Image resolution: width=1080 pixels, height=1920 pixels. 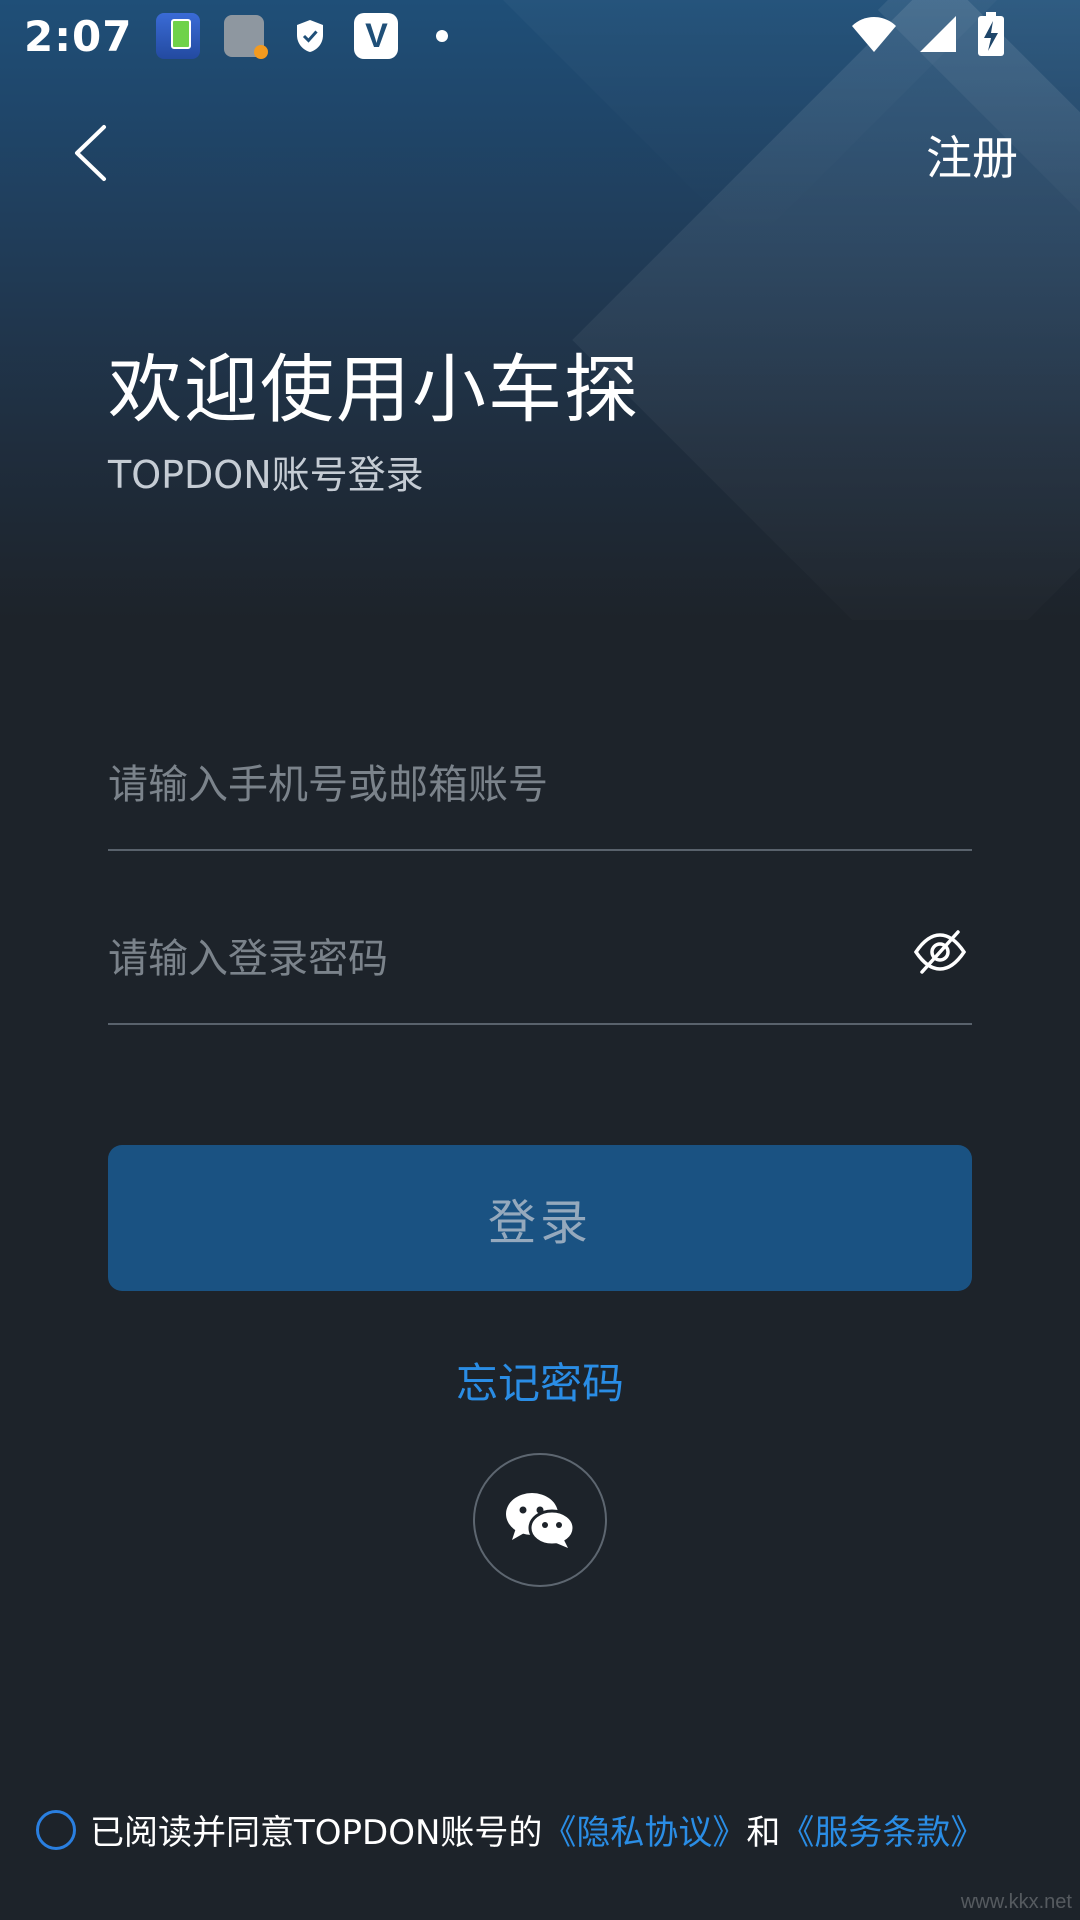 What do you see at coordinates (540, 850) in the screenshot?
I see `account-input-underline` at bounding box center [540, 850].